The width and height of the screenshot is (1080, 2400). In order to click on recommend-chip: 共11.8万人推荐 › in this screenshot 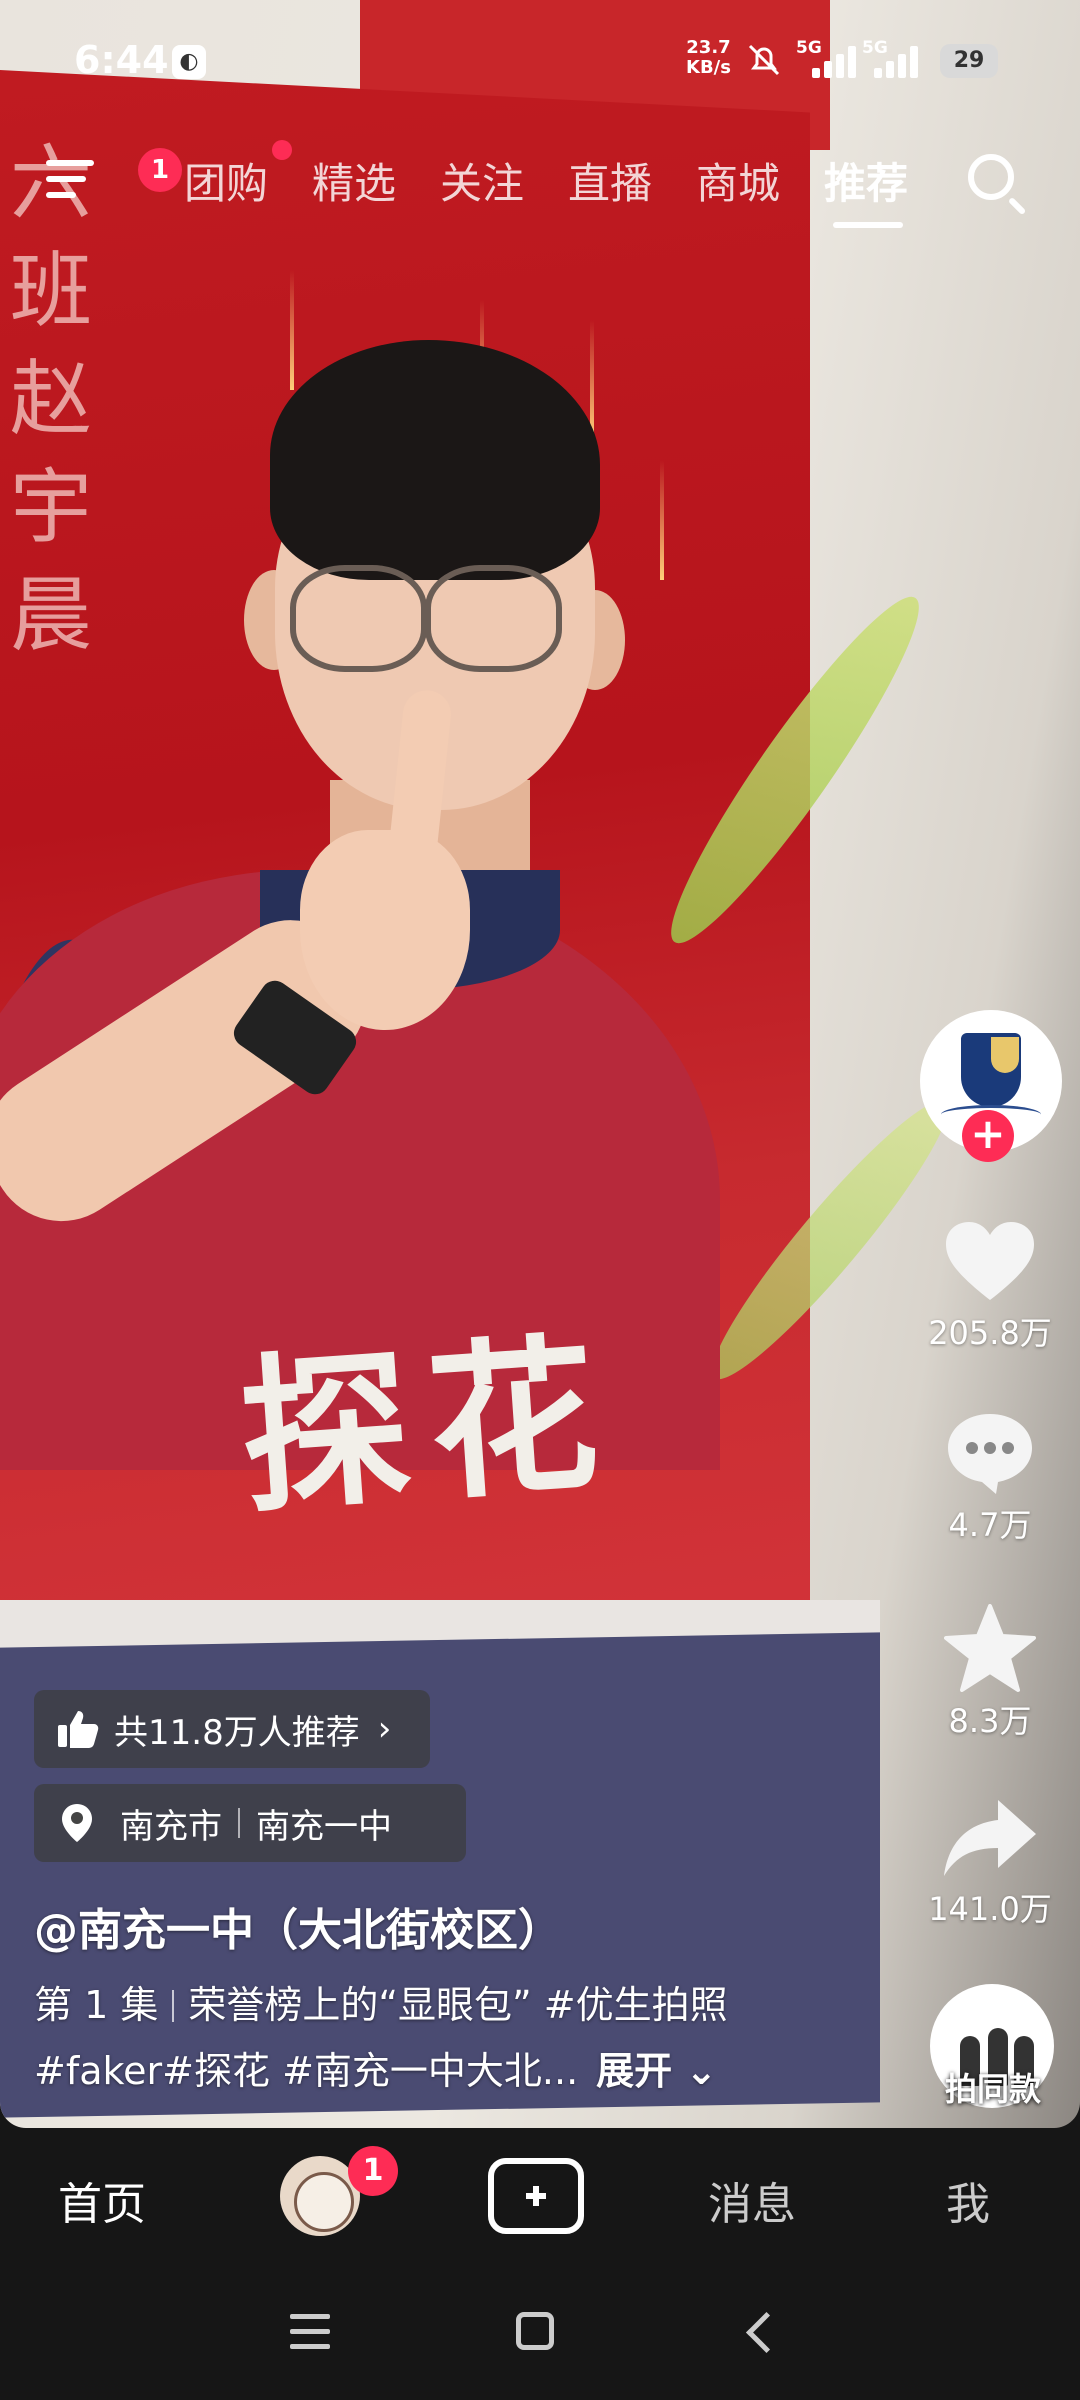, I will do `click(232, 1729)`.